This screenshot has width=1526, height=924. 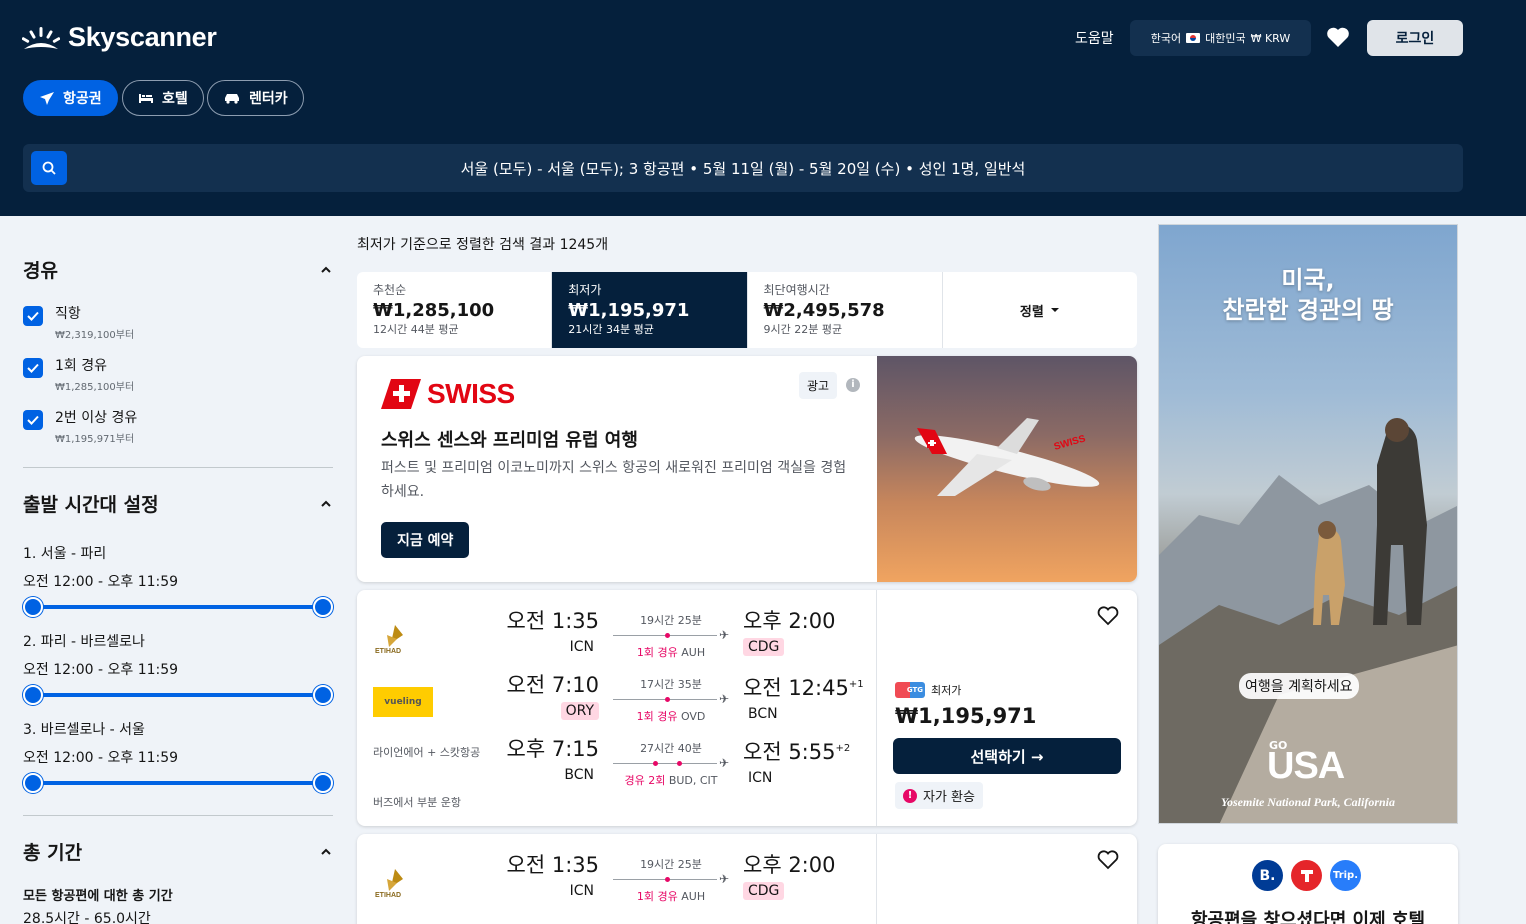 I want to click on self-transfer-label: 자가 환승, so click(x=949, y=797).